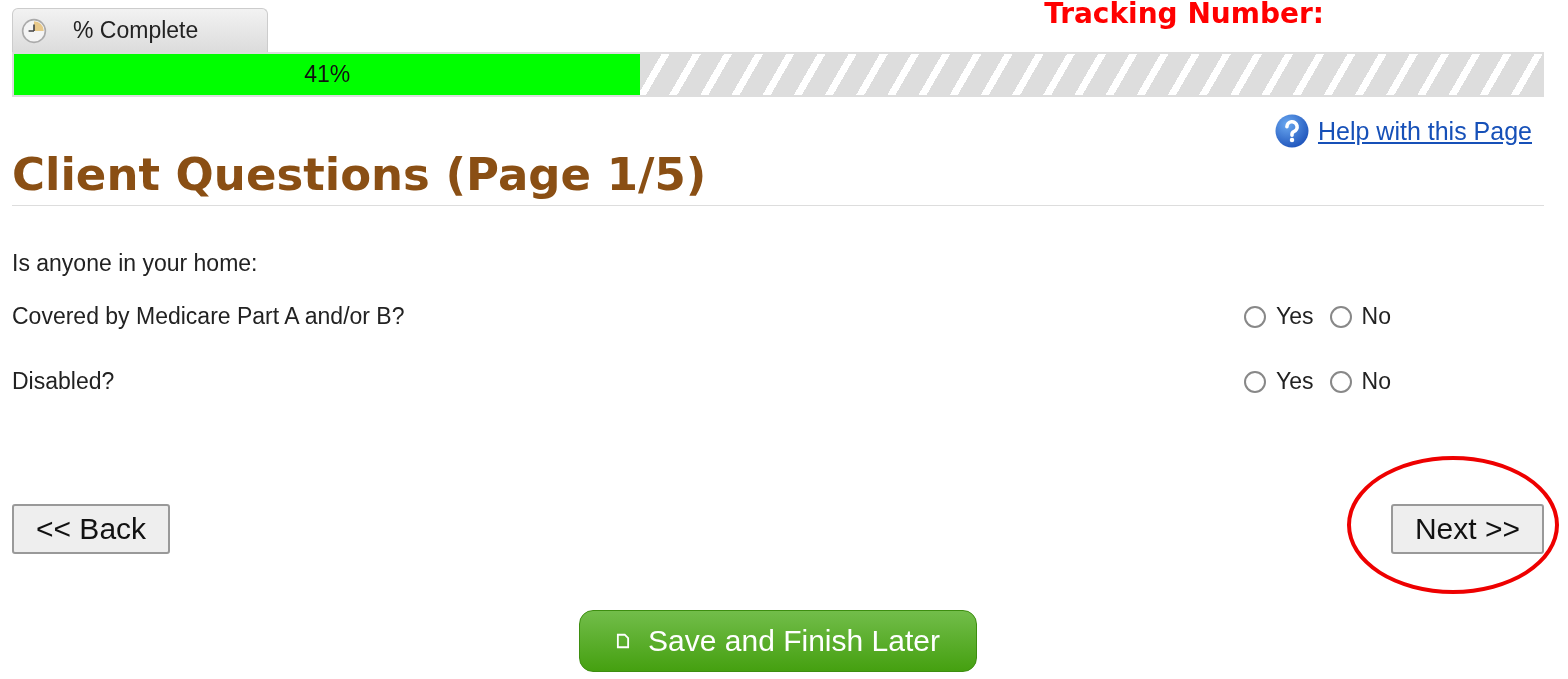 This screenshot has height=679, width=1568. Describe the element at coordinates (209, 316) in the screenshot. I see `question-text: Covered by Medicare Part A and/or B?` at that location.